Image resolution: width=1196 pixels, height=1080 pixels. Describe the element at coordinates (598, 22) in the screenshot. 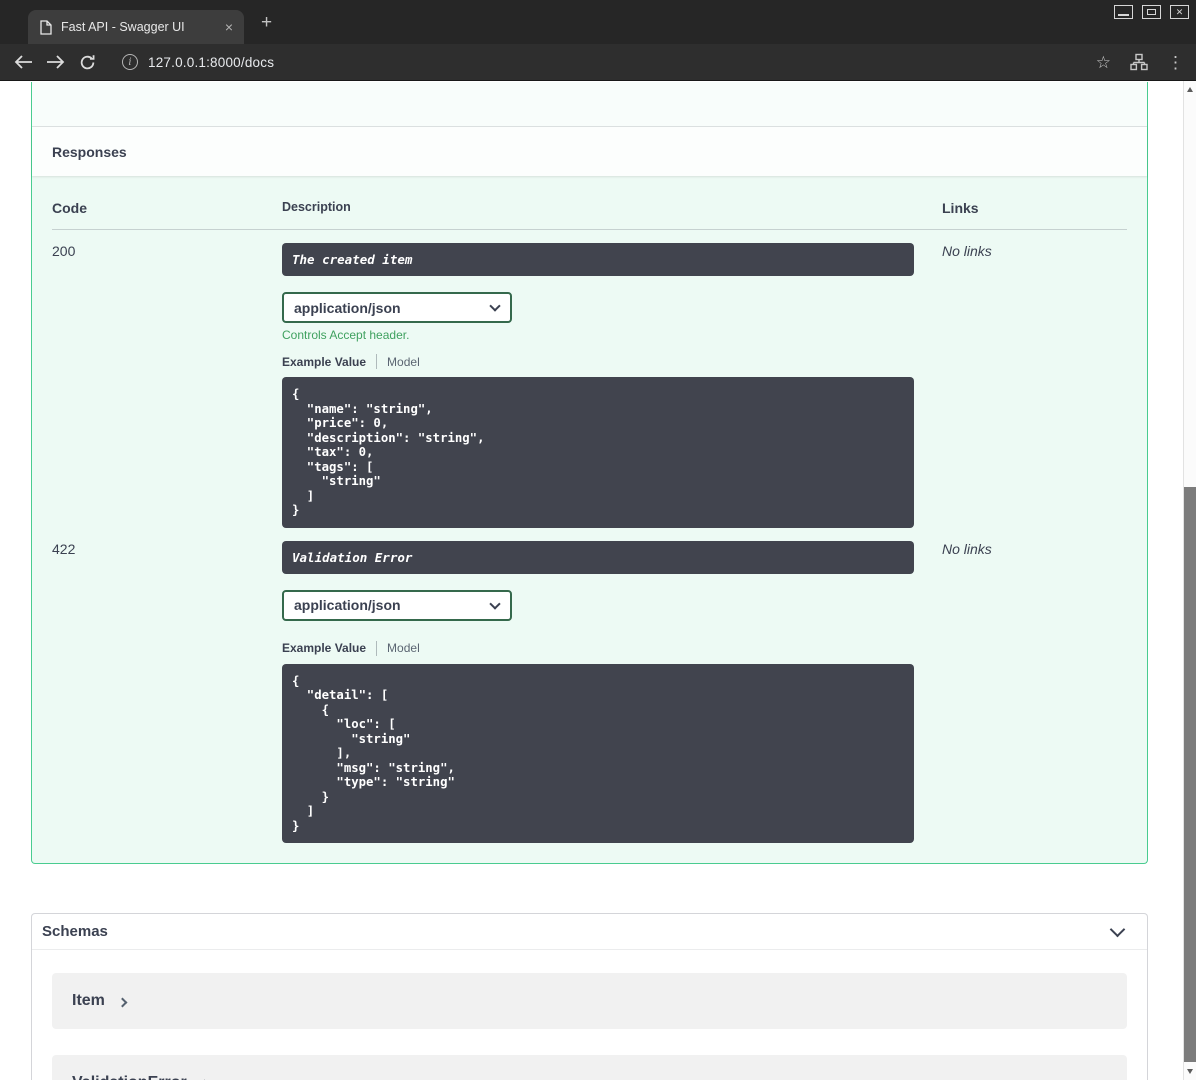

I see `browser-titlebar: Fast API - Swagger UI × + ✕` at that location.